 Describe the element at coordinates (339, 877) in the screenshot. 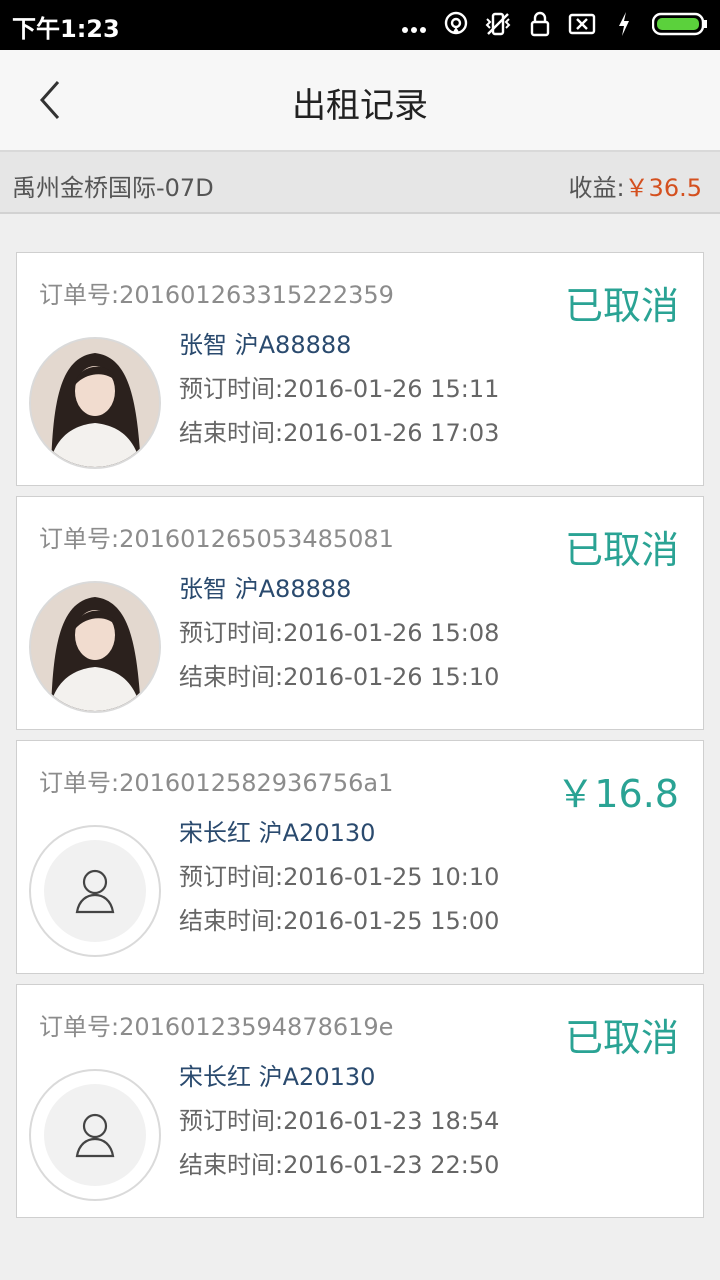

I see `booking-time: 预订时间:2016-01-25 10:10` at that location.